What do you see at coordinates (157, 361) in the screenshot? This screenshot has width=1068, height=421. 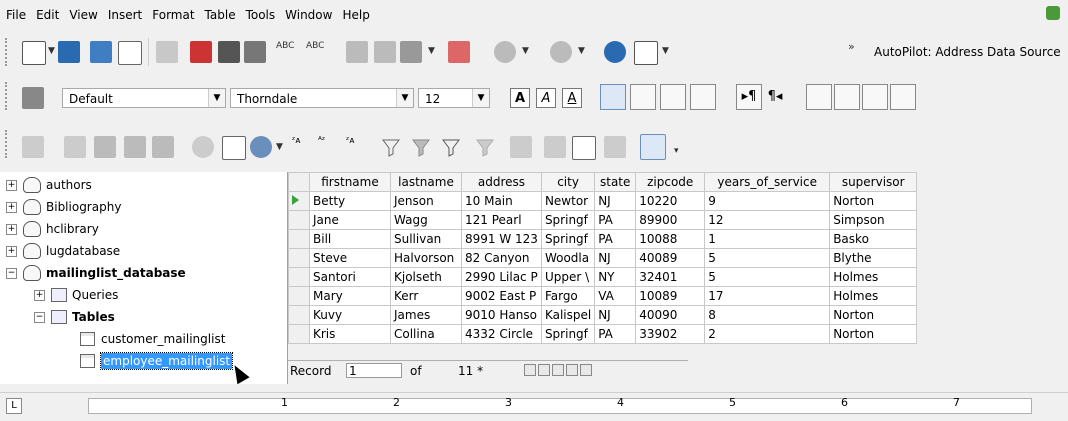 I see `tree-item-employee-mailinglist: employee_mailinglist` at bounding box center [157, 361].